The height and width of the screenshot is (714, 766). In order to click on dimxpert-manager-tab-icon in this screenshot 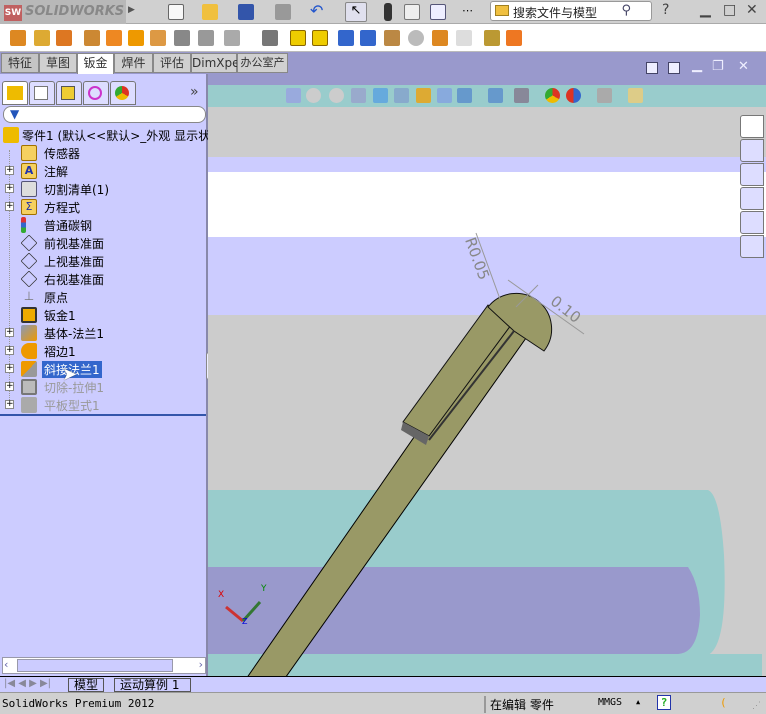, I will do `click(96, 93)`.